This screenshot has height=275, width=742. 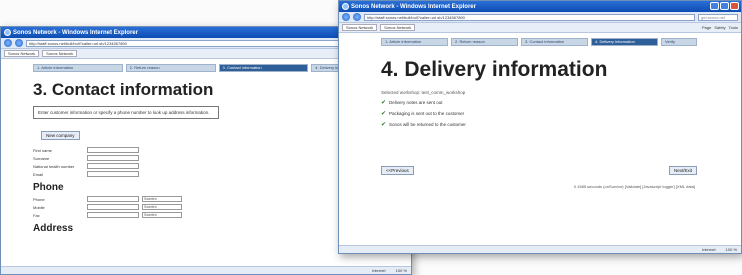 What do you see at coordinates (113, 174) in the screenshot?
I see `email-field` at bounding box center [113, 174].